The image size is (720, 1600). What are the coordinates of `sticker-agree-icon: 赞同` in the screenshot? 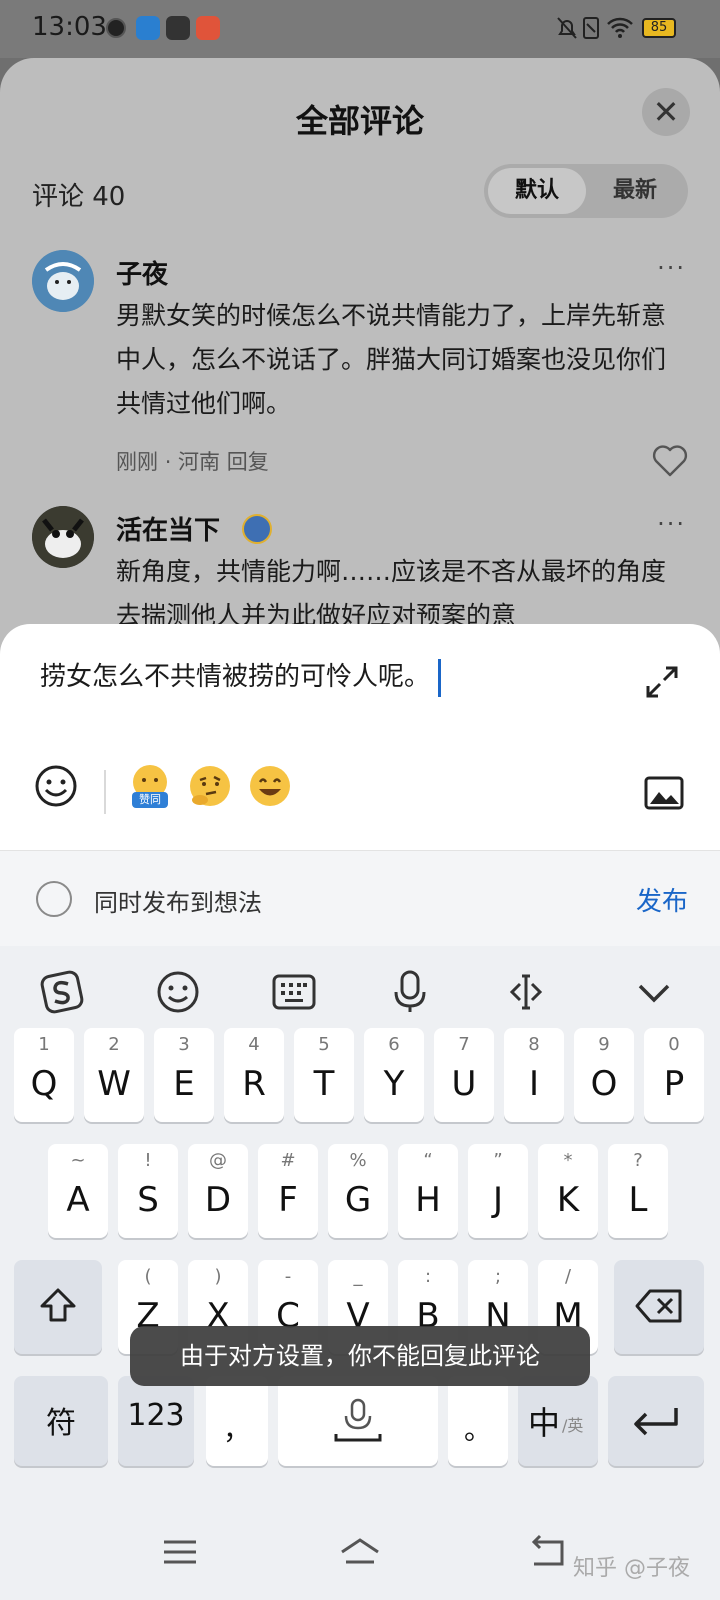 It's located at (150, 786).